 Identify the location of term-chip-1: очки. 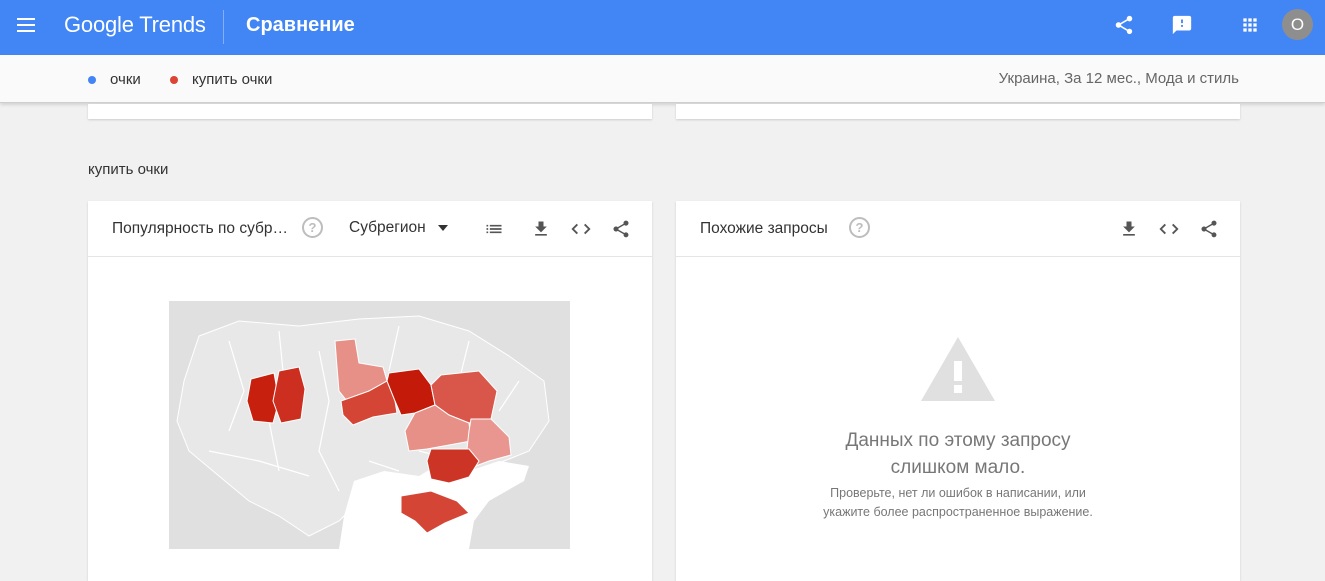
(114, 79).